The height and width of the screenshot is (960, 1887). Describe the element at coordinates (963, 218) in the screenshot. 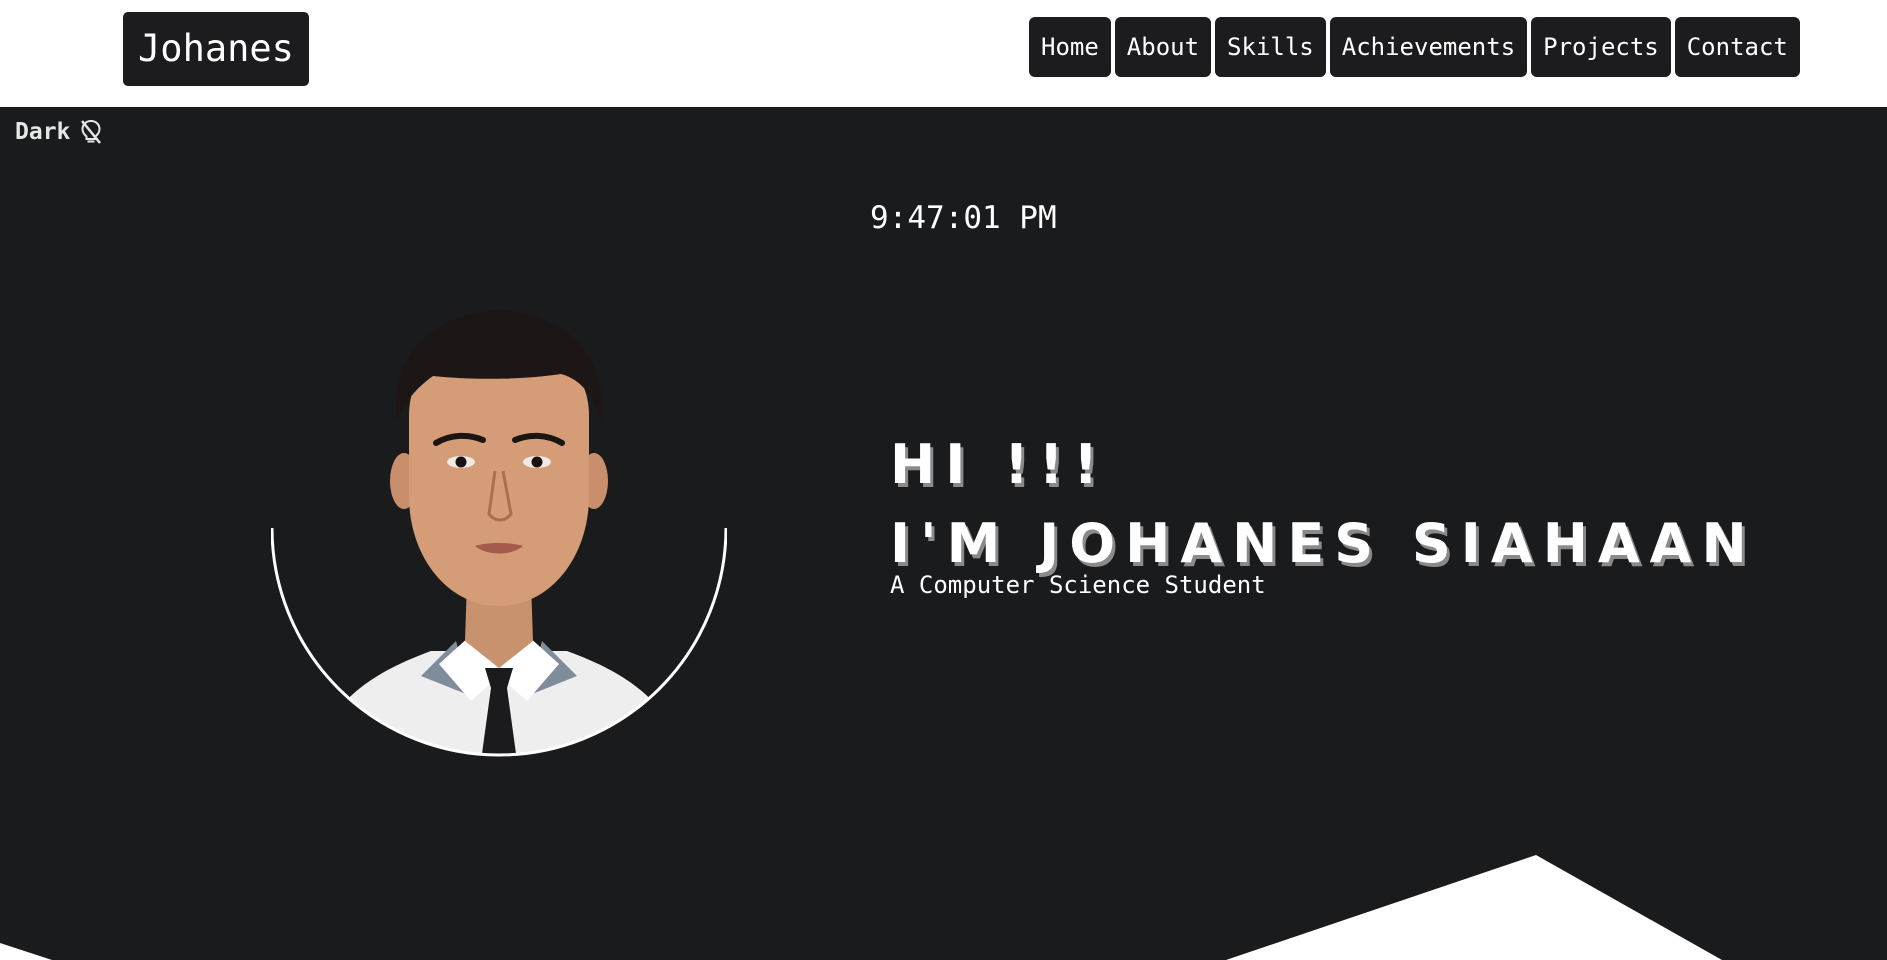

I see `clock-display: 9:47:01 PM` at that location.